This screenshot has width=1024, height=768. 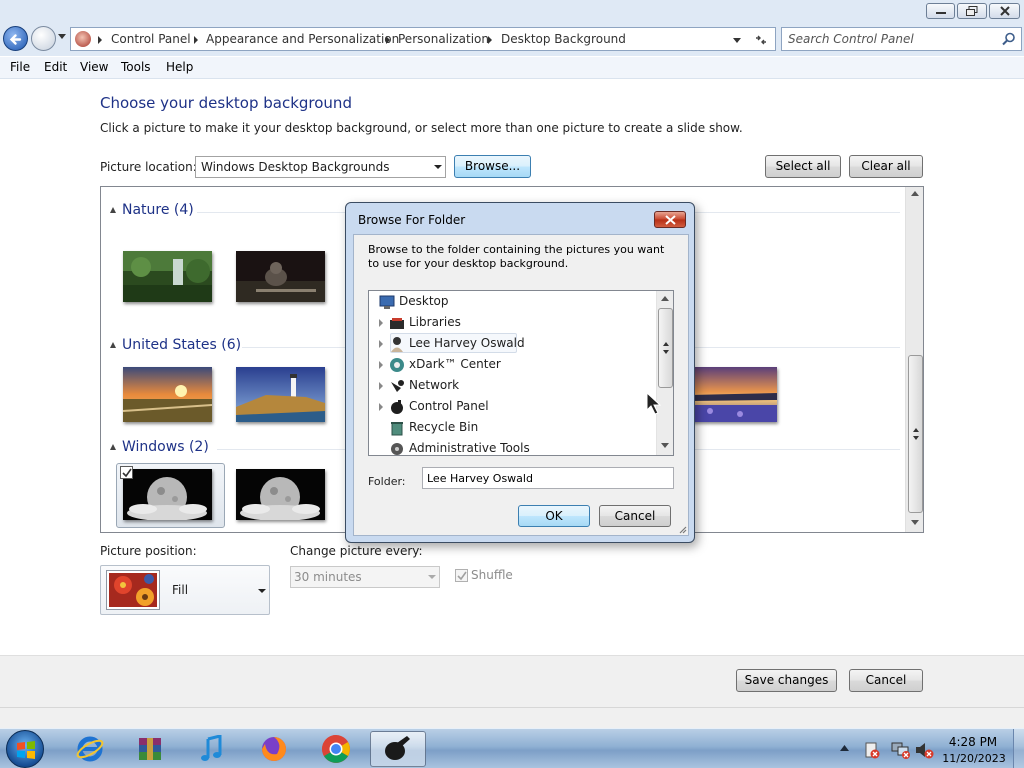 I want to click on grip-icon, so click(x=666, y=348).